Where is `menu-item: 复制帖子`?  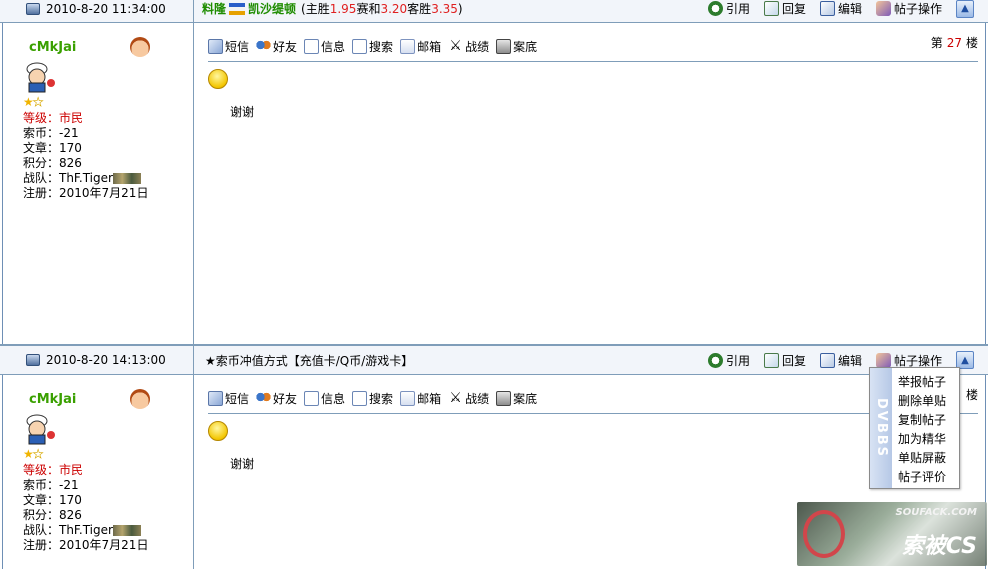 menu-item: 复制帖子 is located at coordinates (922, 420).